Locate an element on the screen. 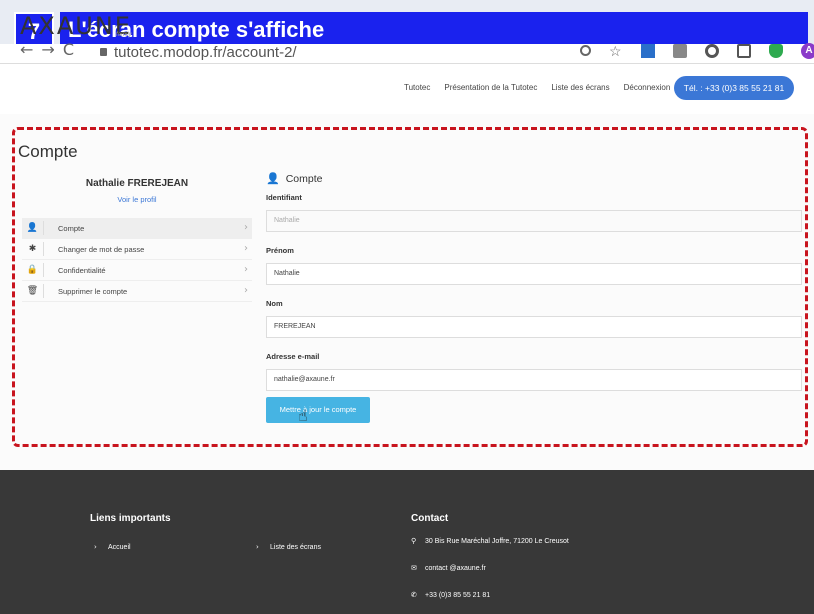 Image resolution: width=814 pixels, height=614 pixels. username-field: Nathalie is located at coordinates (534, 221).